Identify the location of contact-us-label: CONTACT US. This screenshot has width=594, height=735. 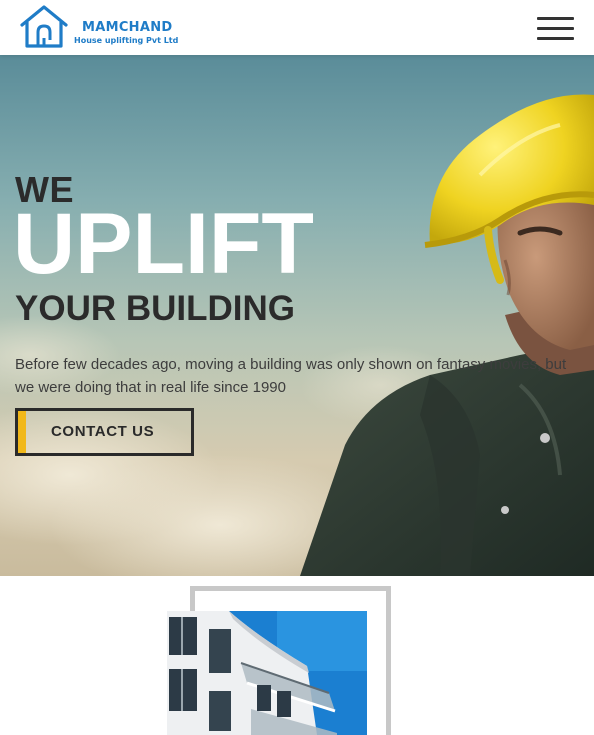
(103, 431).